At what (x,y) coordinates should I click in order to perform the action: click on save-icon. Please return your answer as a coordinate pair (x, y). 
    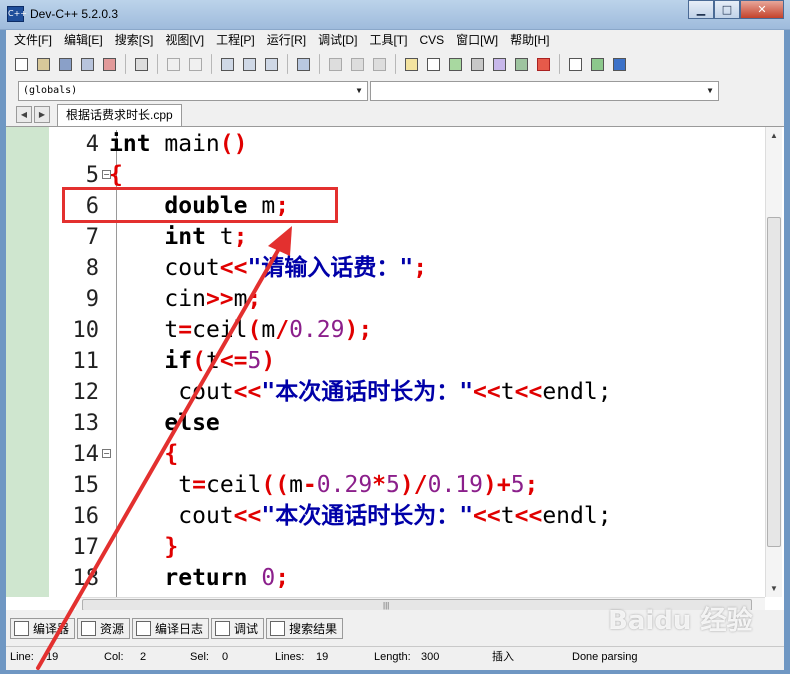
    Looking at the image, I should click on (65, 64).